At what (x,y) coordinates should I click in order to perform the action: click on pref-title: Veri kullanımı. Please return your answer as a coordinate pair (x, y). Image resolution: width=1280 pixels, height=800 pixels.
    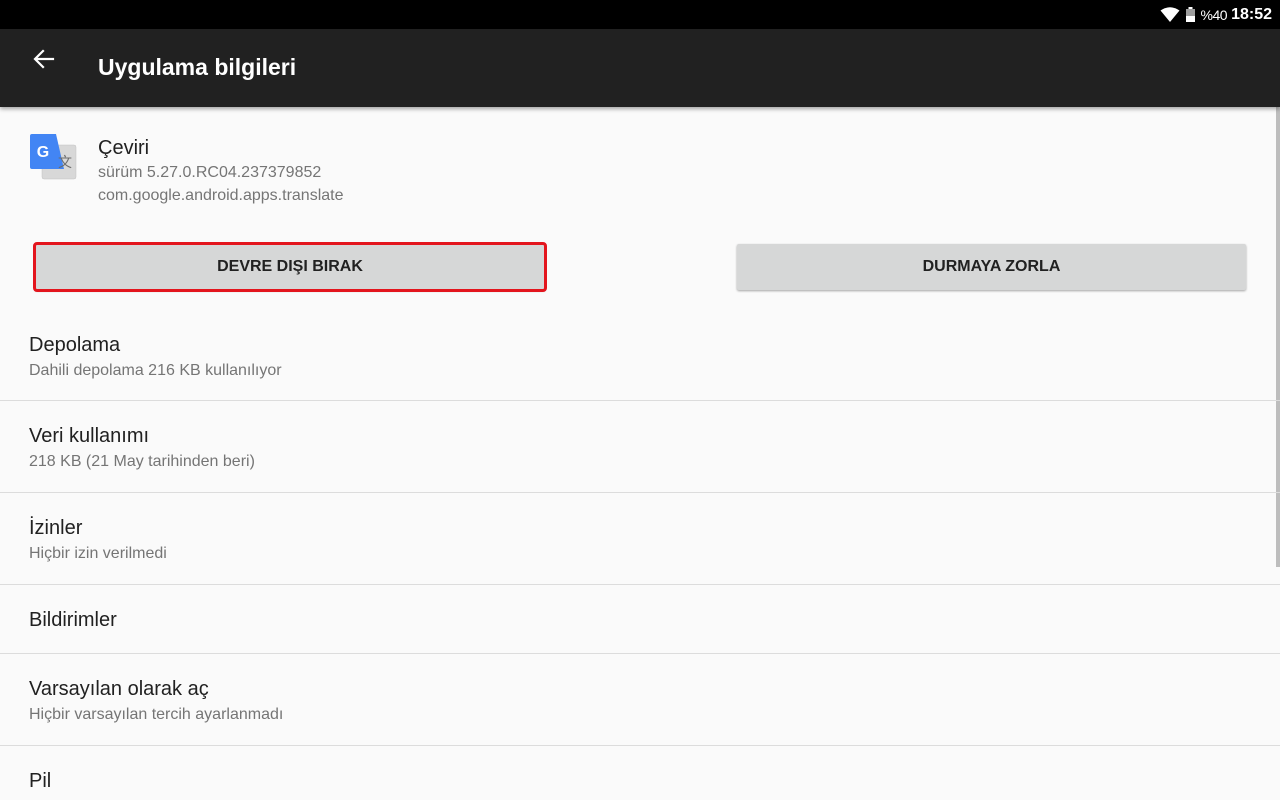
    Looking at the image, I should click on (89, 436).